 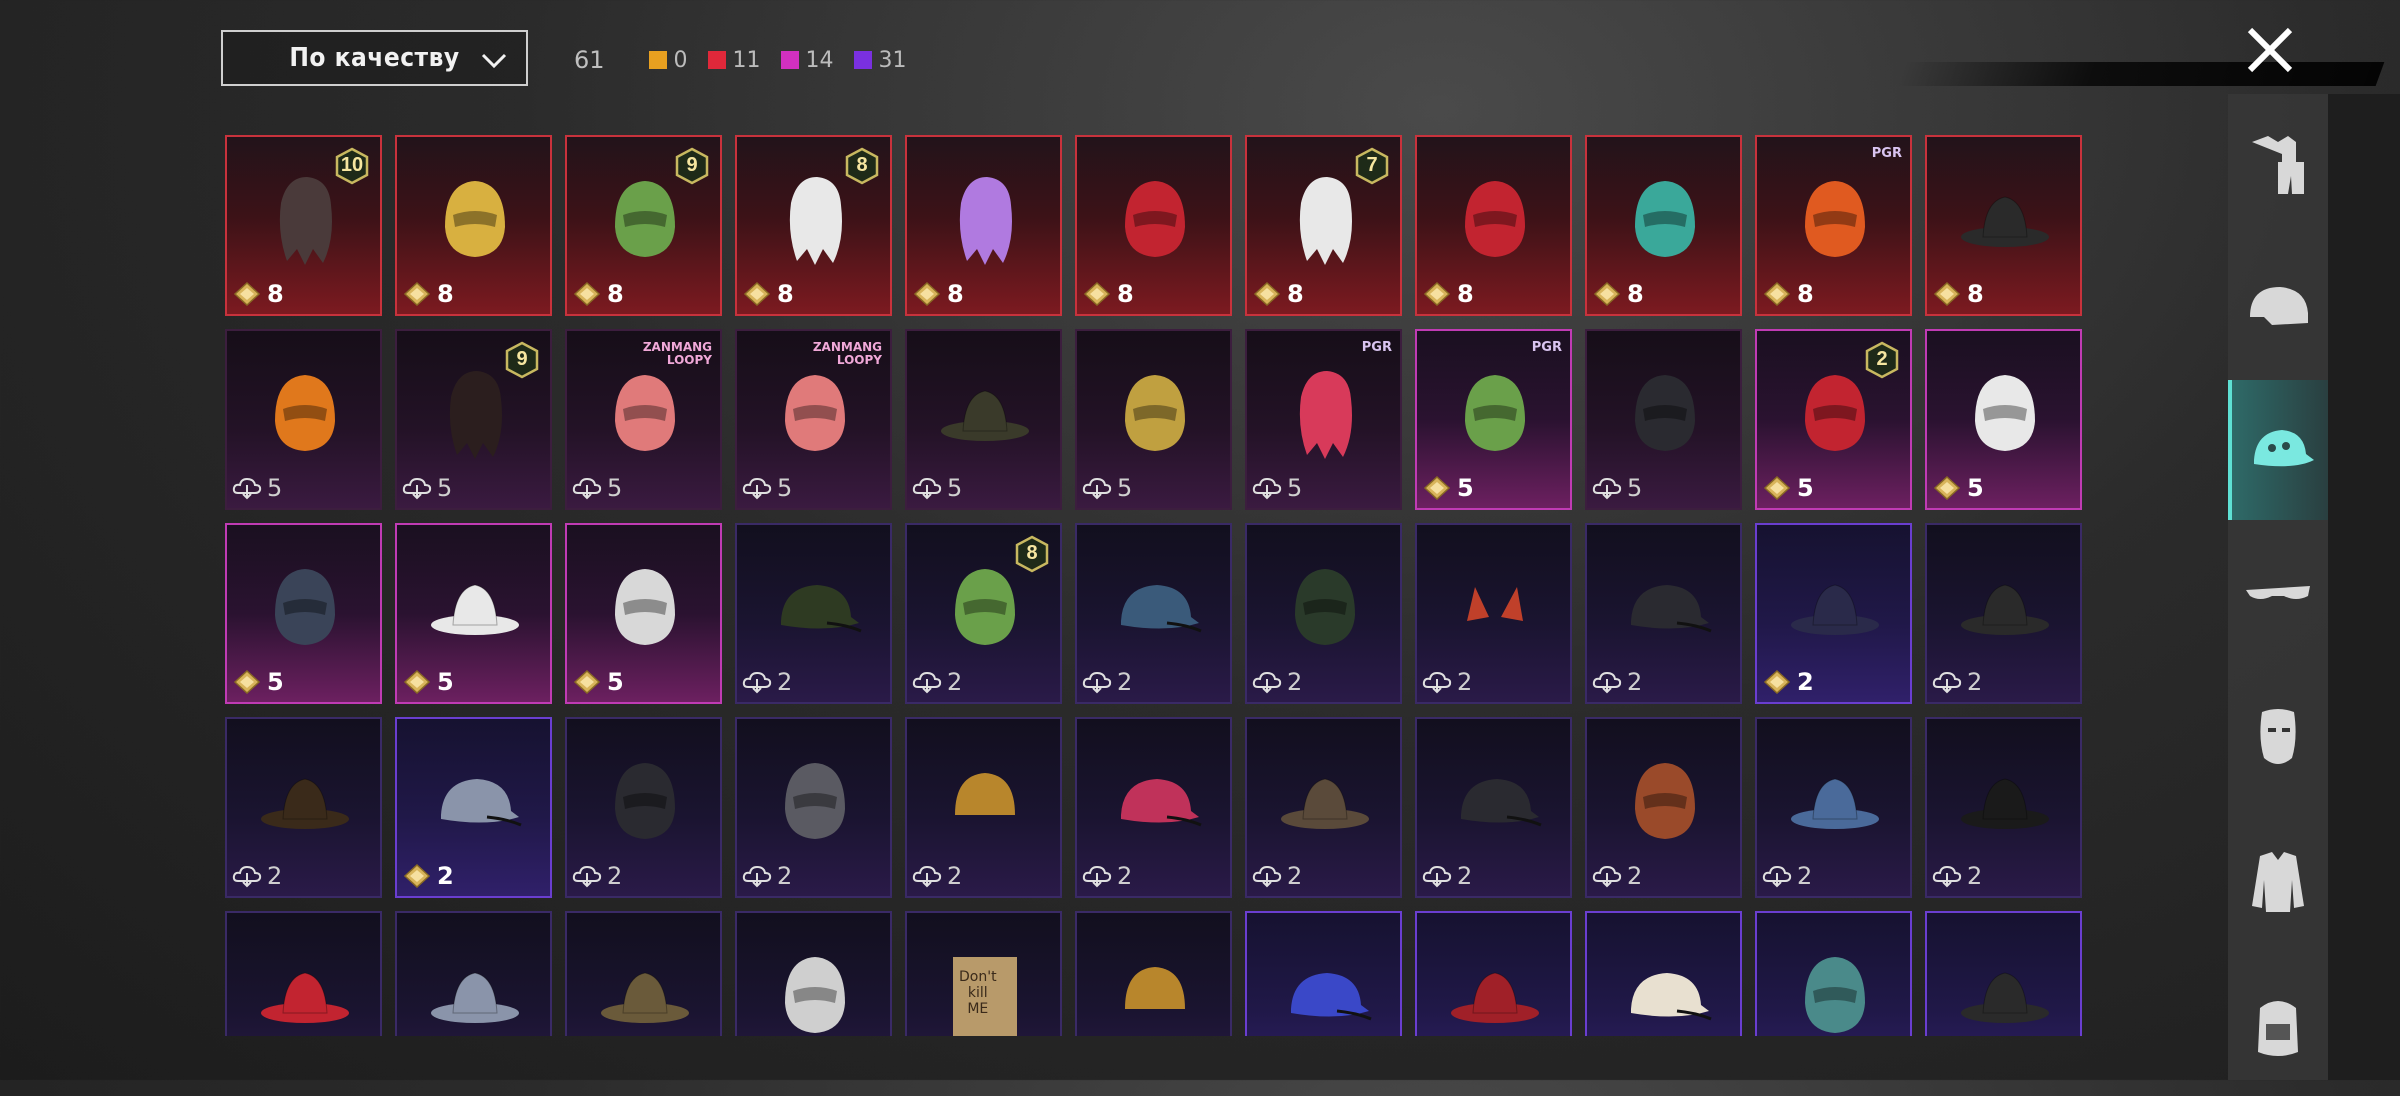 I want to click on quality-count-orange: 0, so click(x=668, y=60).